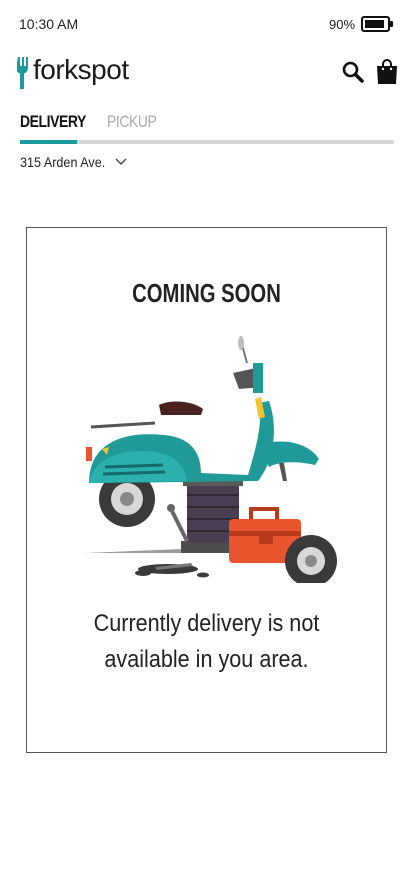  What do you see at coordinates (49, 24) in the screenshot?
I see `status-time: 10:30 AM` at bounding box center [49, 24].